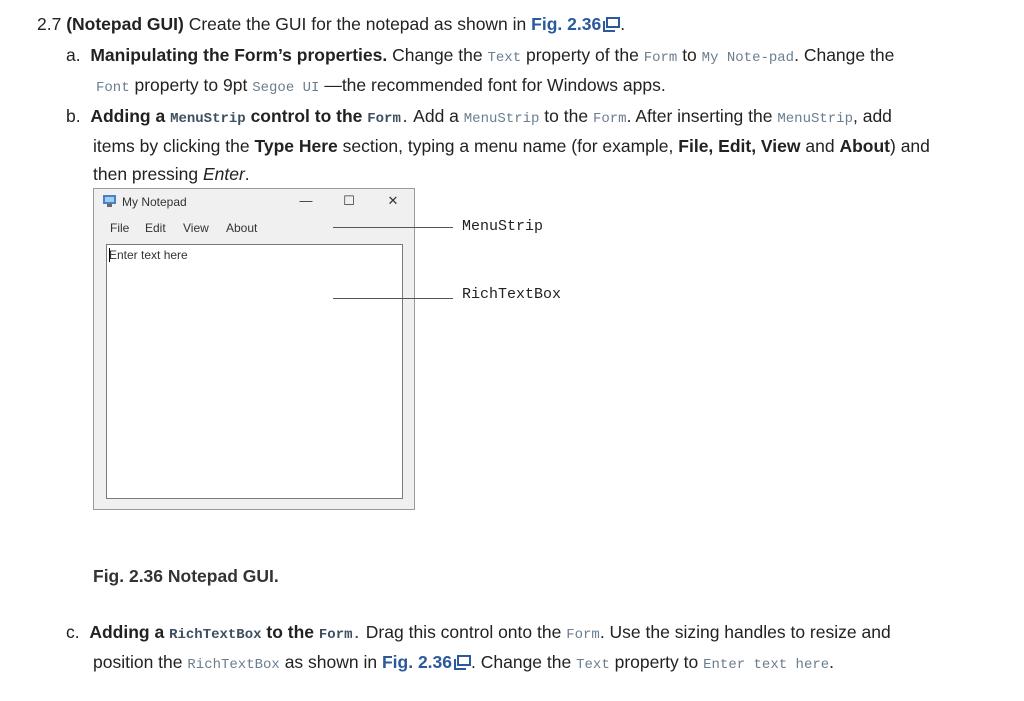 This screenshot has width=1024, height=701. What do you see at coordinates (171, 174) in the screenshot?
I see `item-b-line3: then pressing Enter.` at bounding box center [171, 174].